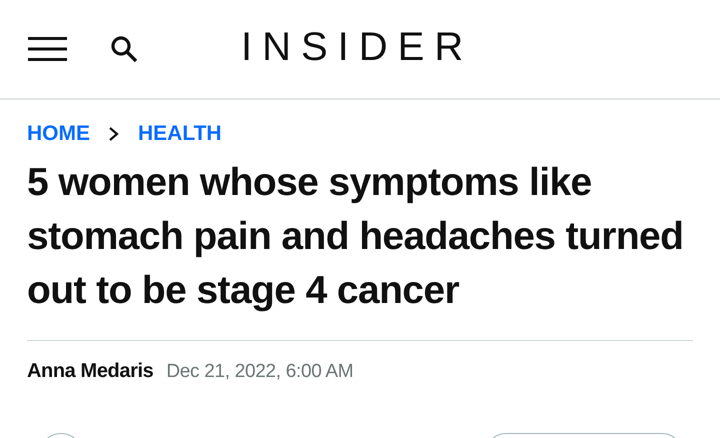 This screenshot has height=438, width=720. What do you see at coordinates (90, 371) in the screenshot?
I see `author-name: Anna Medaris` at bounding box center [90, 371].